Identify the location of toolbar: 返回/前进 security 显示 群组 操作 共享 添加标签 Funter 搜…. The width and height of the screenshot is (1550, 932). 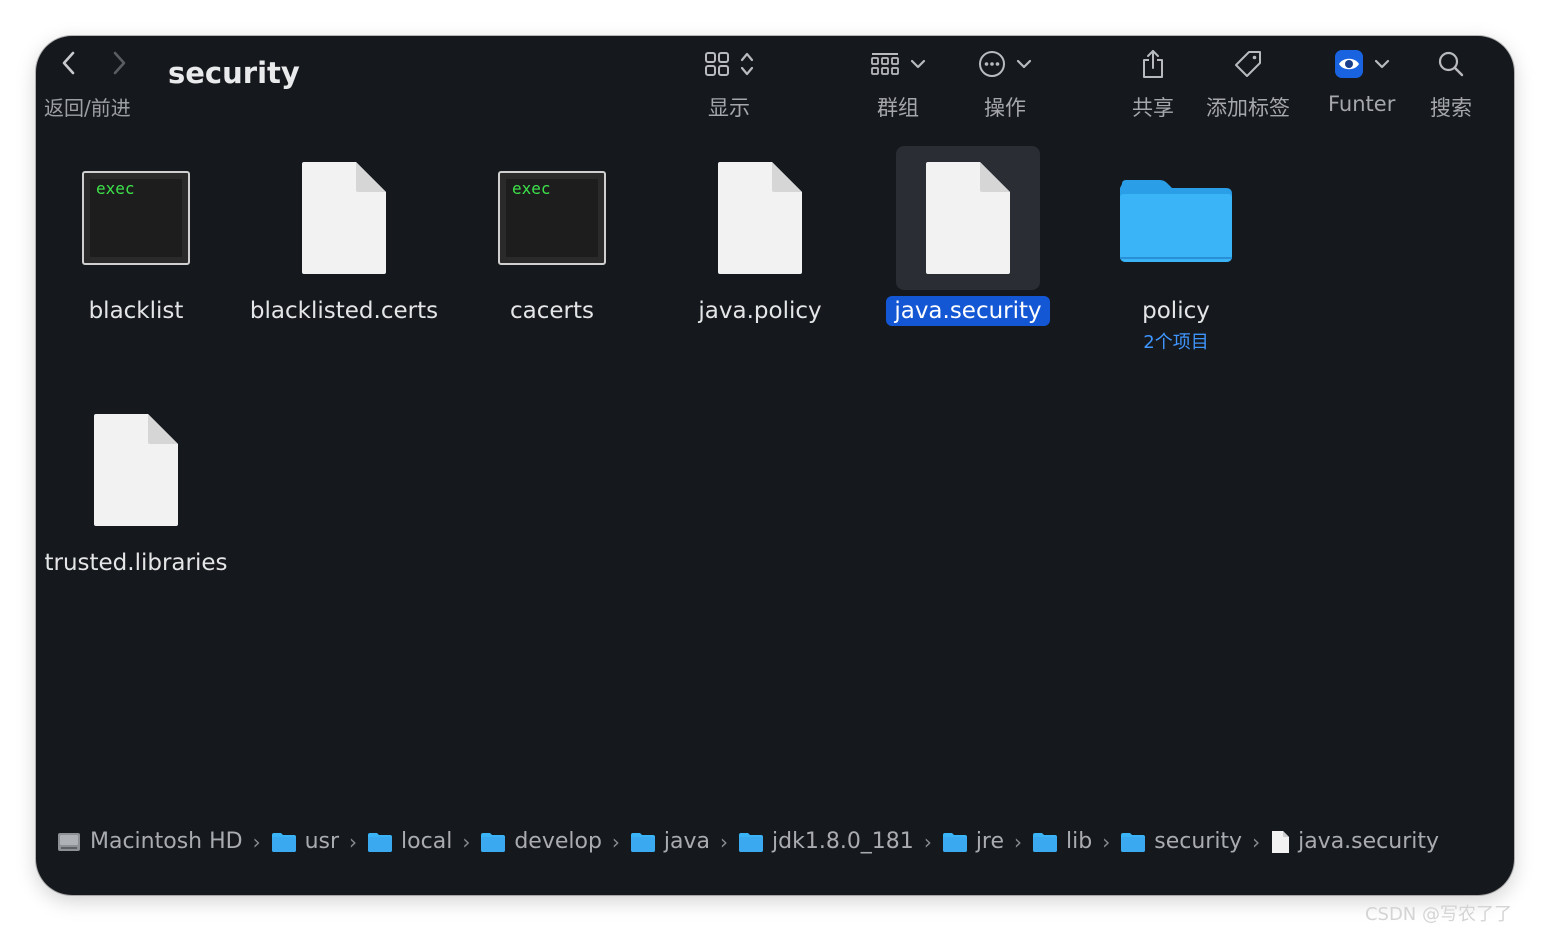
(775, 91).